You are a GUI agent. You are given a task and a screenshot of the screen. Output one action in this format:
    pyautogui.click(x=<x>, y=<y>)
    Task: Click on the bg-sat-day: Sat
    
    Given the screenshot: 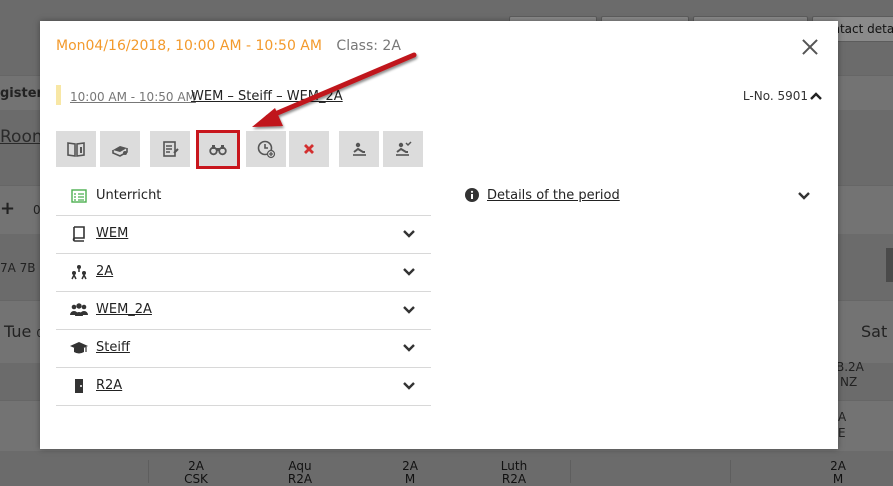 What is the action you would take?
    pyautogui.click(x=874, y=331)
    